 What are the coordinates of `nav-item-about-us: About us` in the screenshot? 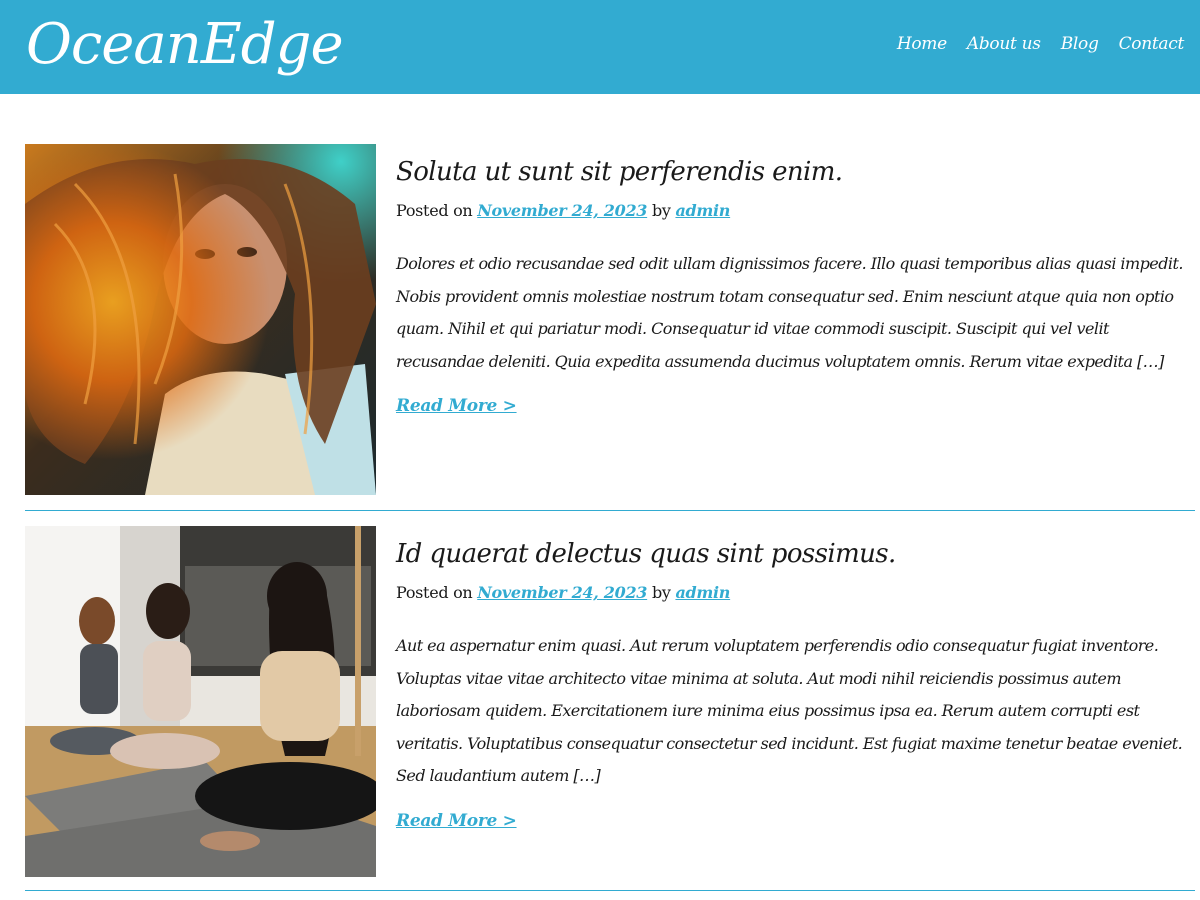 It's located at (1004, 44).